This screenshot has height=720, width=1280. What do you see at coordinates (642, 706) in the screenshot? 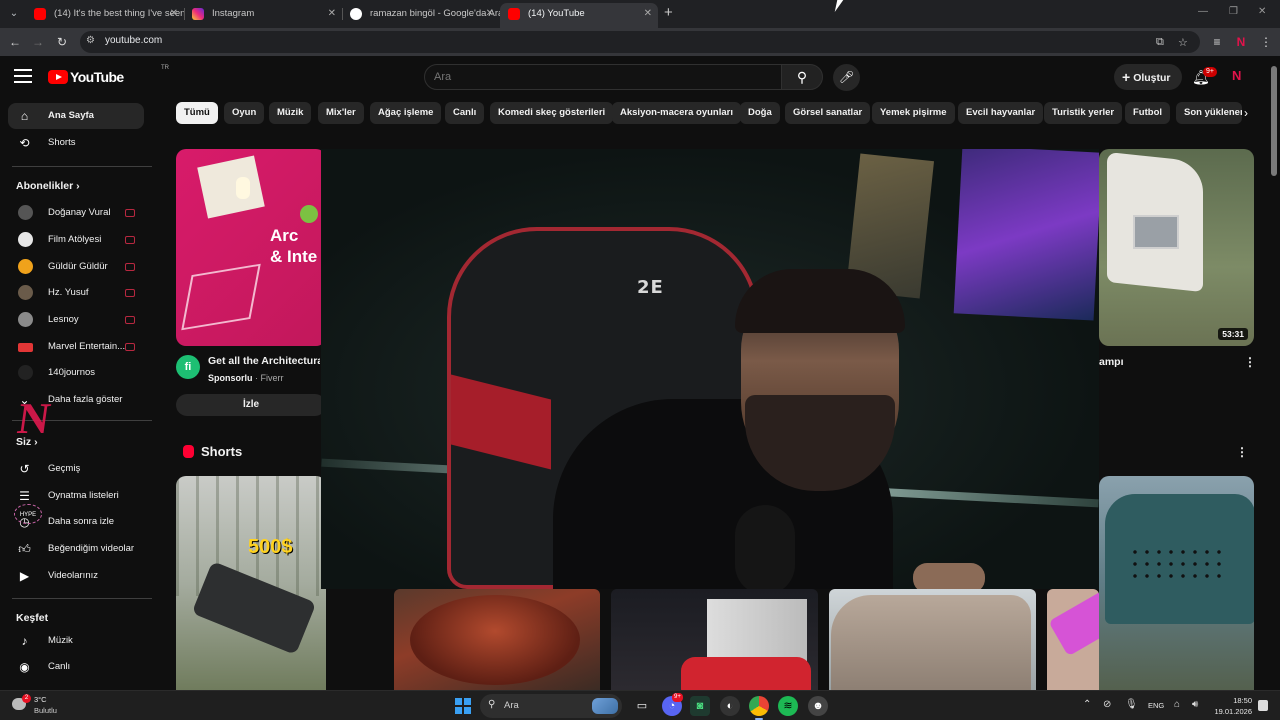
I see `task-view-icon: ▭` at bounding box center [642, 706].